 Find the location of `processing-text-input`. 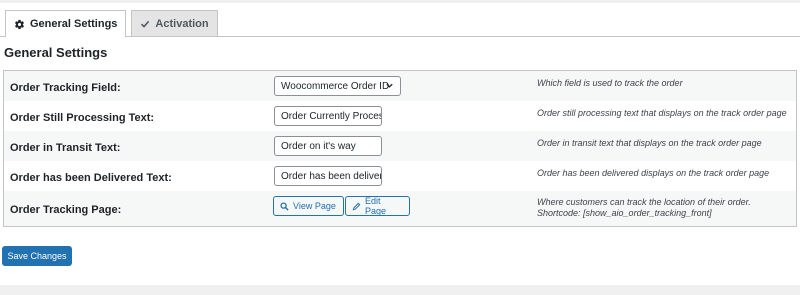

processing-text-input is located at coordinates (328, 116).